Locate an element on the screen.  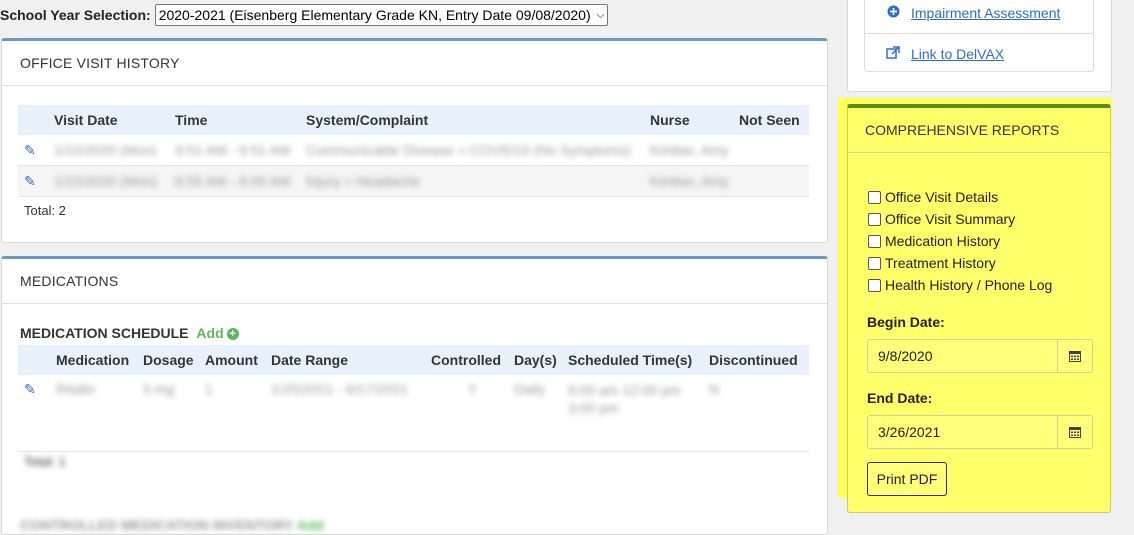
option-medication-history: Medication History is located at coordinates (960, 241).